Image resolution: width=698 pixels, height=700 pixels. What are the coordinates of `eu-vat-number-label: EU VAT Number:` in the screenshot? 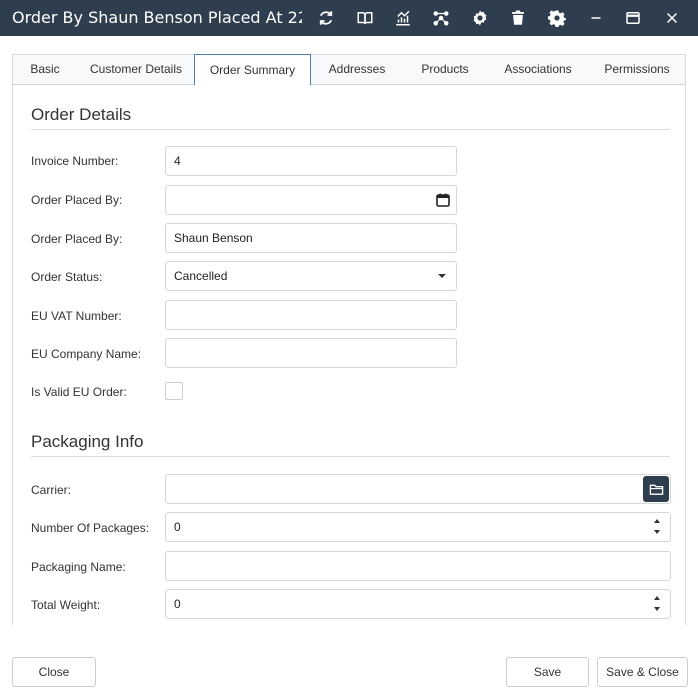 It's located at (76, 316).